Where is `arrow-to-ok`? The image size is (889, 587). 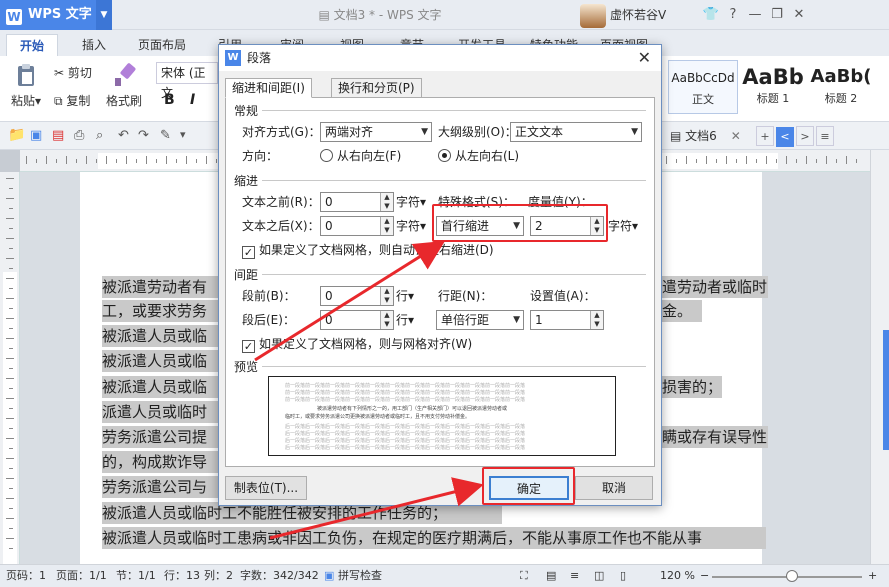
arrow-to-ok is located at coordinates (376, 508).